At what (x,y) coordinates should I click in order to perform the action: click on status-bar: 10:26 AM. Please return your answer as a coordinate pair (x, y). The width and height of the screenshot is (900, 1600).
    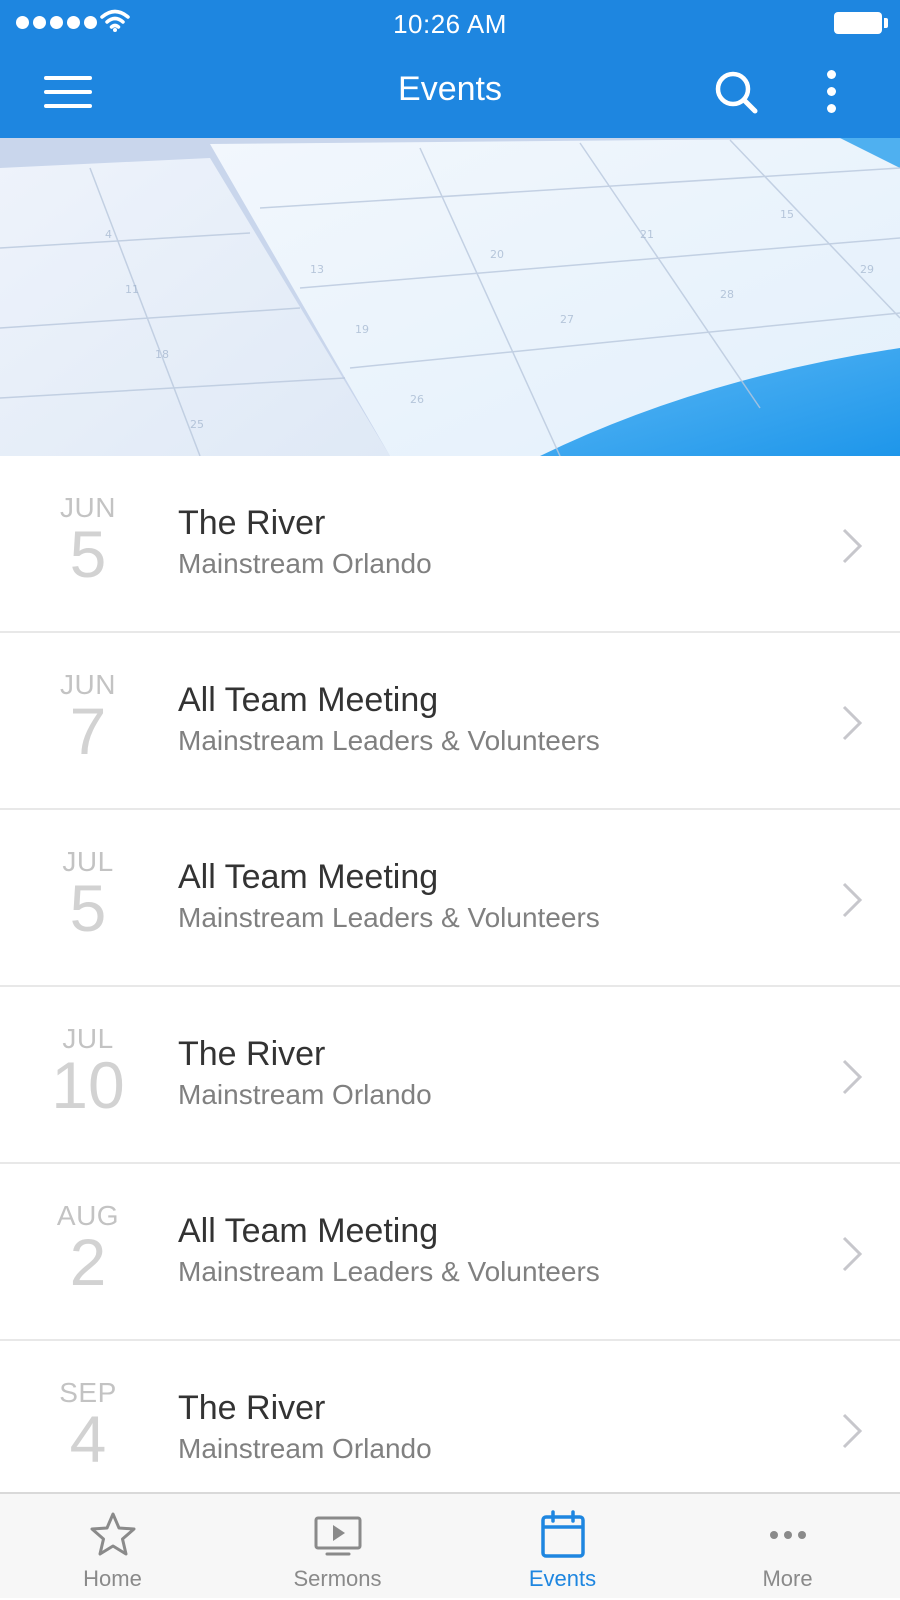
    Looking at the image, I should click on (450, 23).